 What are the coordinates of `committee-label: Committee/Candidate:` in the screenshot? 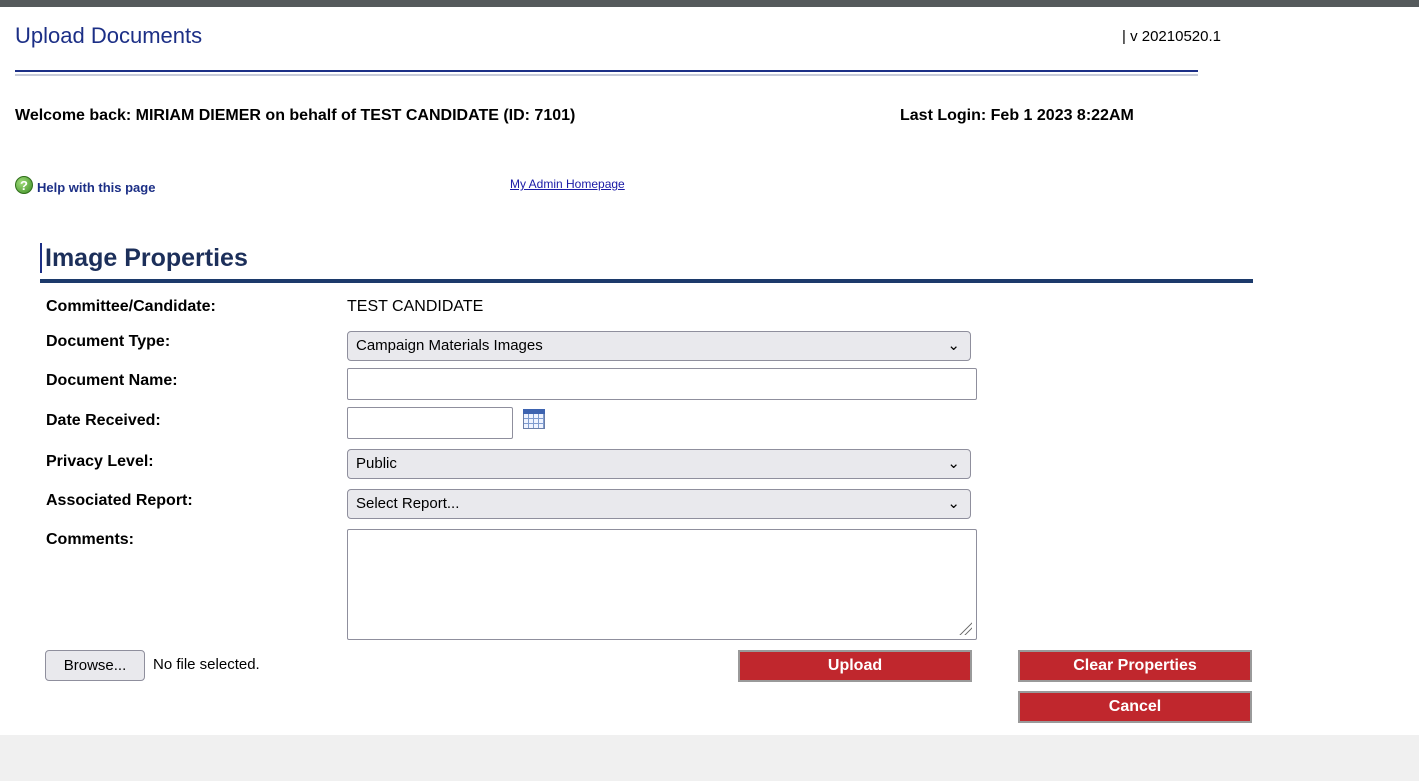 It's located at (131, 306).